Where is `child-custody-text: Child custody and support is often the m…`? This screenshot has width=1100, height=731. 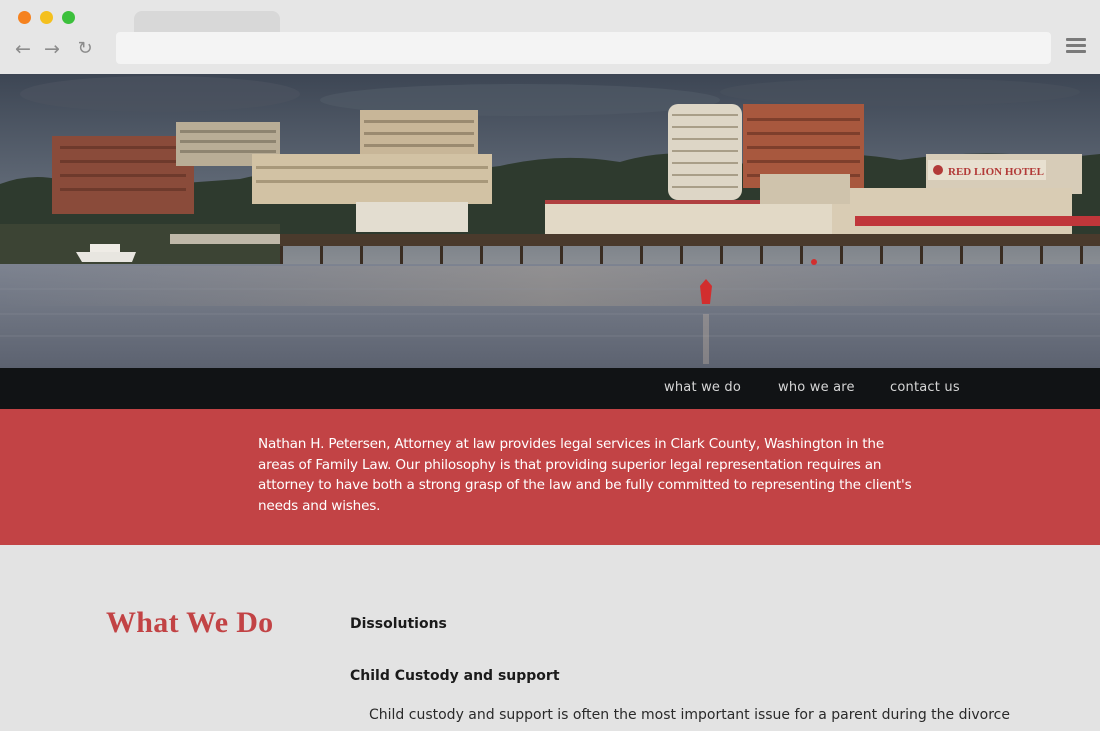 child-custody-text: Child custody and support is often the m… is located at coordinates (689, 715).